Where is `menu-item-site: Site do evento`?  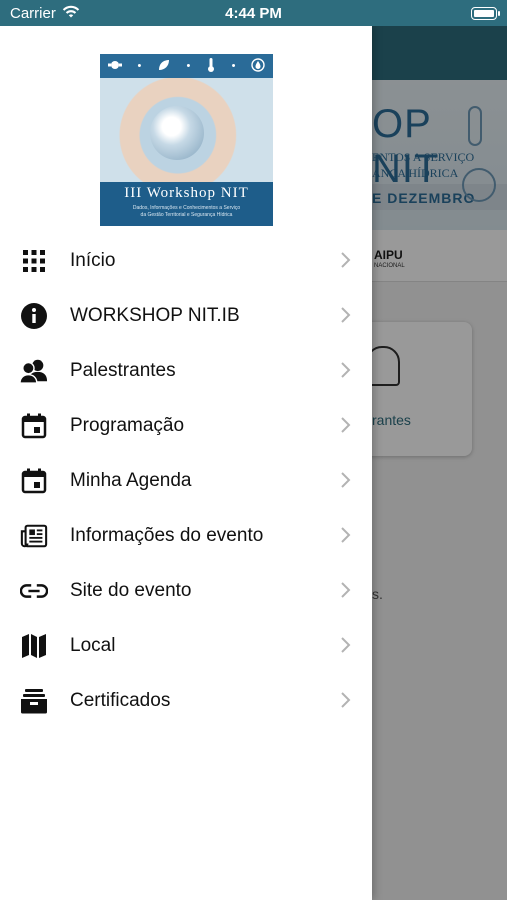 menu-item-site: Site do evento is located at coordinates (186, 590).